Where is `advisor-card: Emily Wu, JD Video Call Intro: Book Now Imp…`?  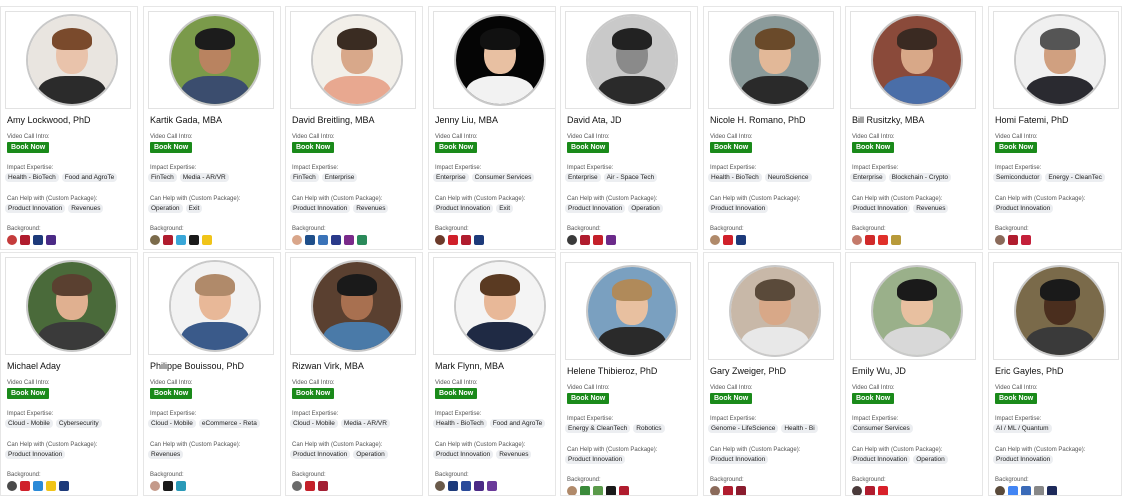 advisor-card: Emily Wu, JD Video Call Intro: Book Now Imp… is located at coordinates (914, 374).